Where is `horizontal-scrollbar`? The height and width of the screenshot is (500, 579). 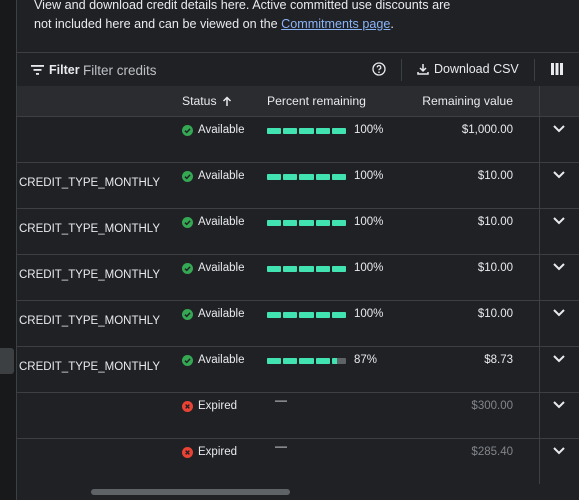 horizontal-scrollbar is located at coordinates (298, 492).